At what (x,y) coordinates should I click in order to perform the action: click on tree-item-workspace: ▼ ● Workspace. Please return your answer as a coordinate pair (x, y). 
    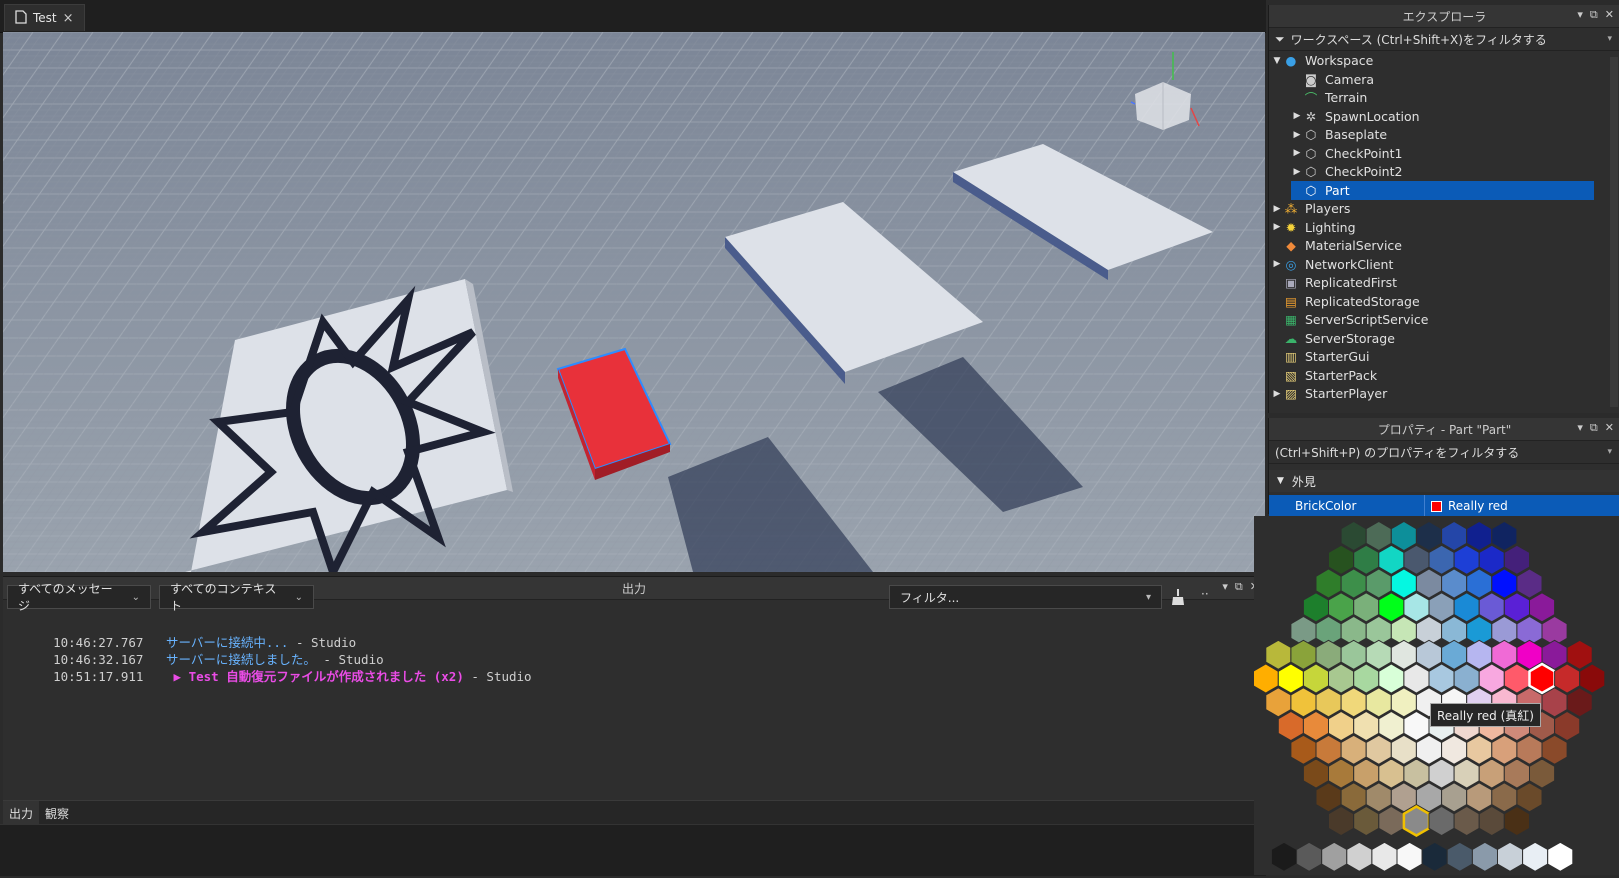
    Looking at the image, I should click on (1432, 60).